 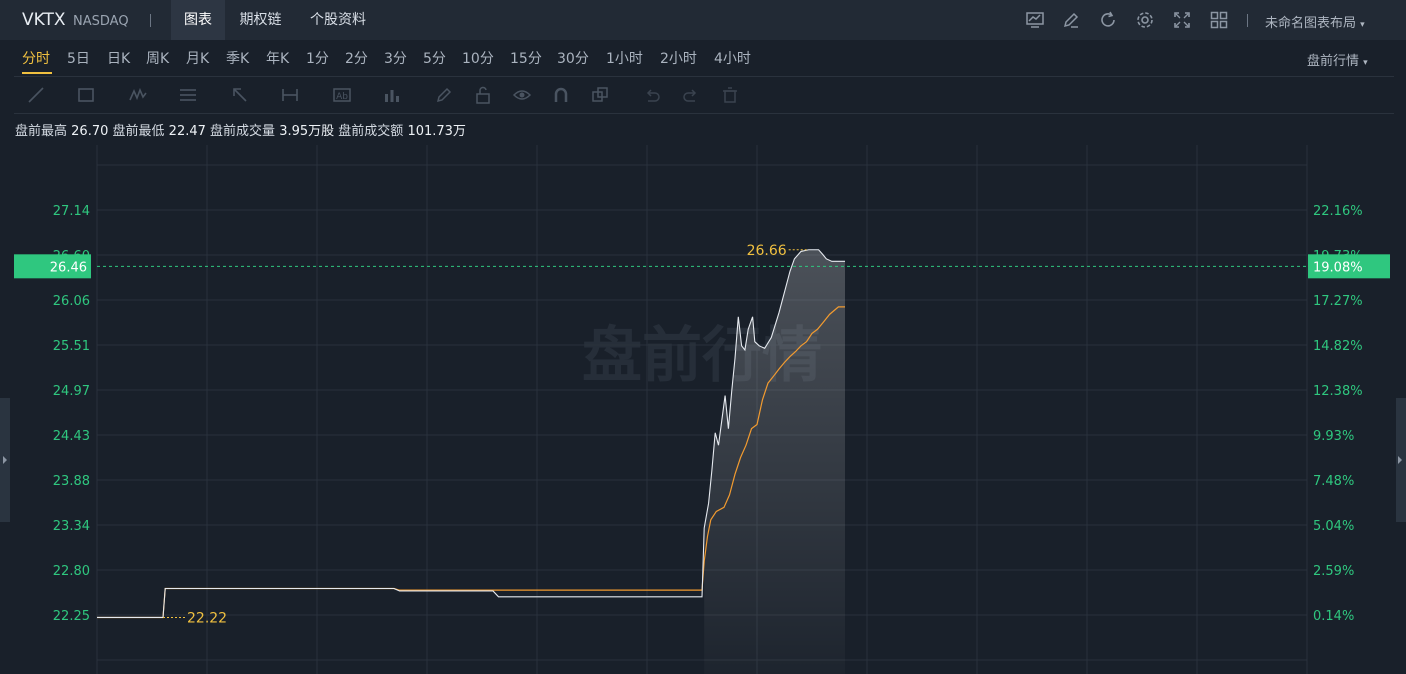 What do you see at coordinates (1338, 301) in the screenshot?
I see `percent-tick-label: 17.27%` at bounding box center [1338, 301].